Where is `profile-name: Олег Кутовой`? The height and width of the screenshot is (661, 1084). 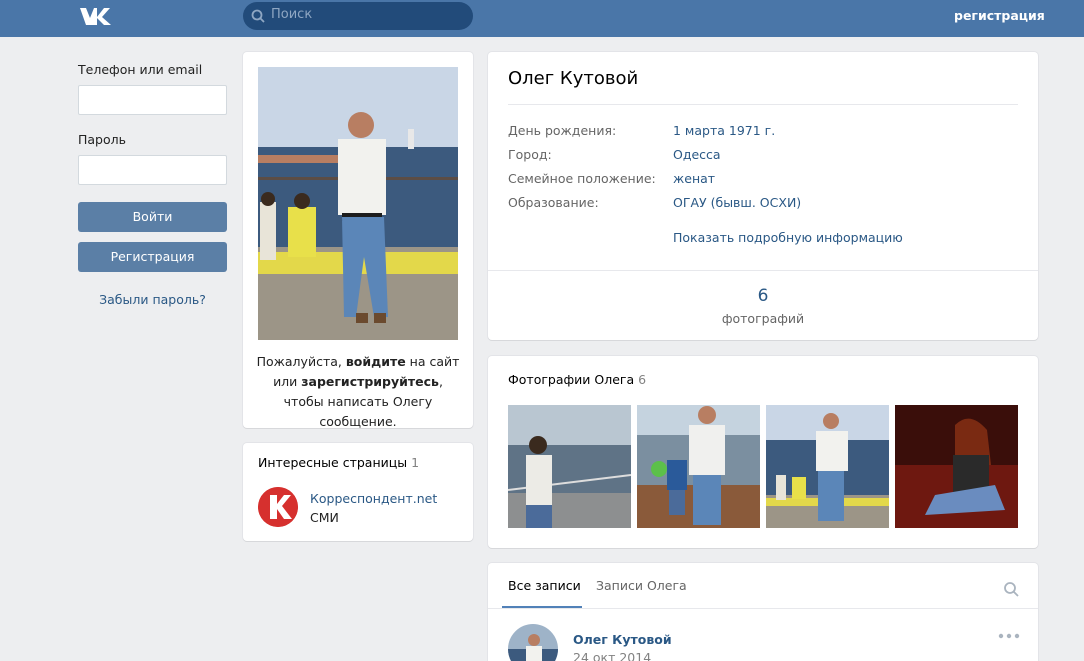
profile-name: Олег Кутовой is located at coordinates (573, 78).